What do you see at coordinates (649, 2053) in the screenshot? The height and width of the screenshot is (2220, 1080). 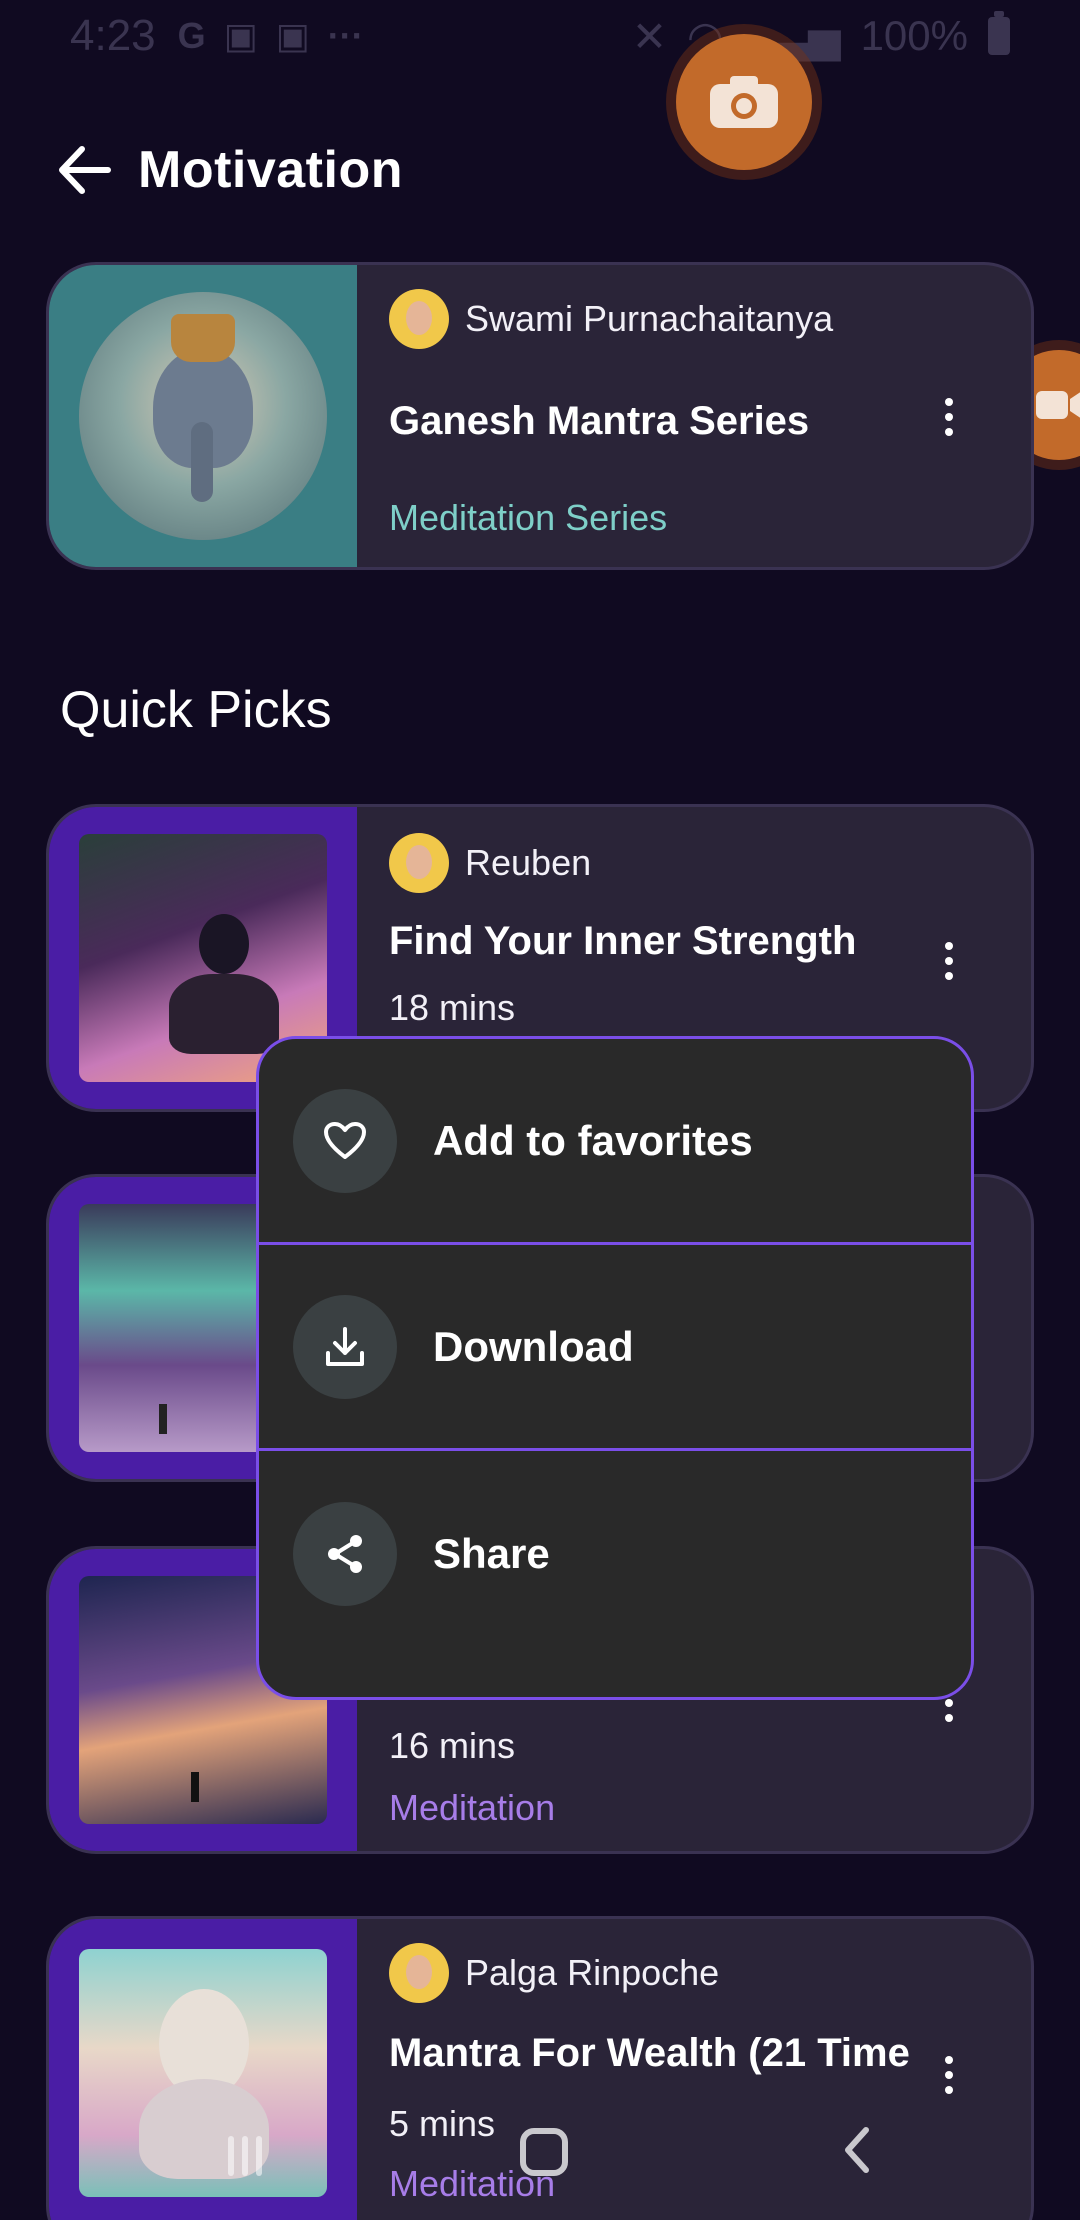 I see `card-title: Mantra For Wealth (21 Times` at bounding box center [649, 2053].